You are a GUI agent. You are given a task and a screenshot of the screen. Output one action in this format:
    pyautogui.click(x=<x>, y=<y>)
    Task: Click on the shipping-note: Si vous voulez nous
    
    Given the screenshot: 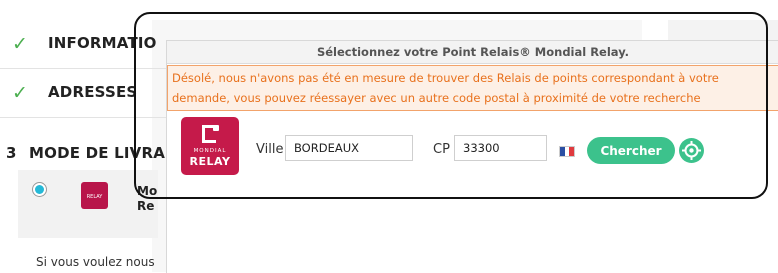 What is the action you would take?
    pyautogui.click(x=95, y=262)
    